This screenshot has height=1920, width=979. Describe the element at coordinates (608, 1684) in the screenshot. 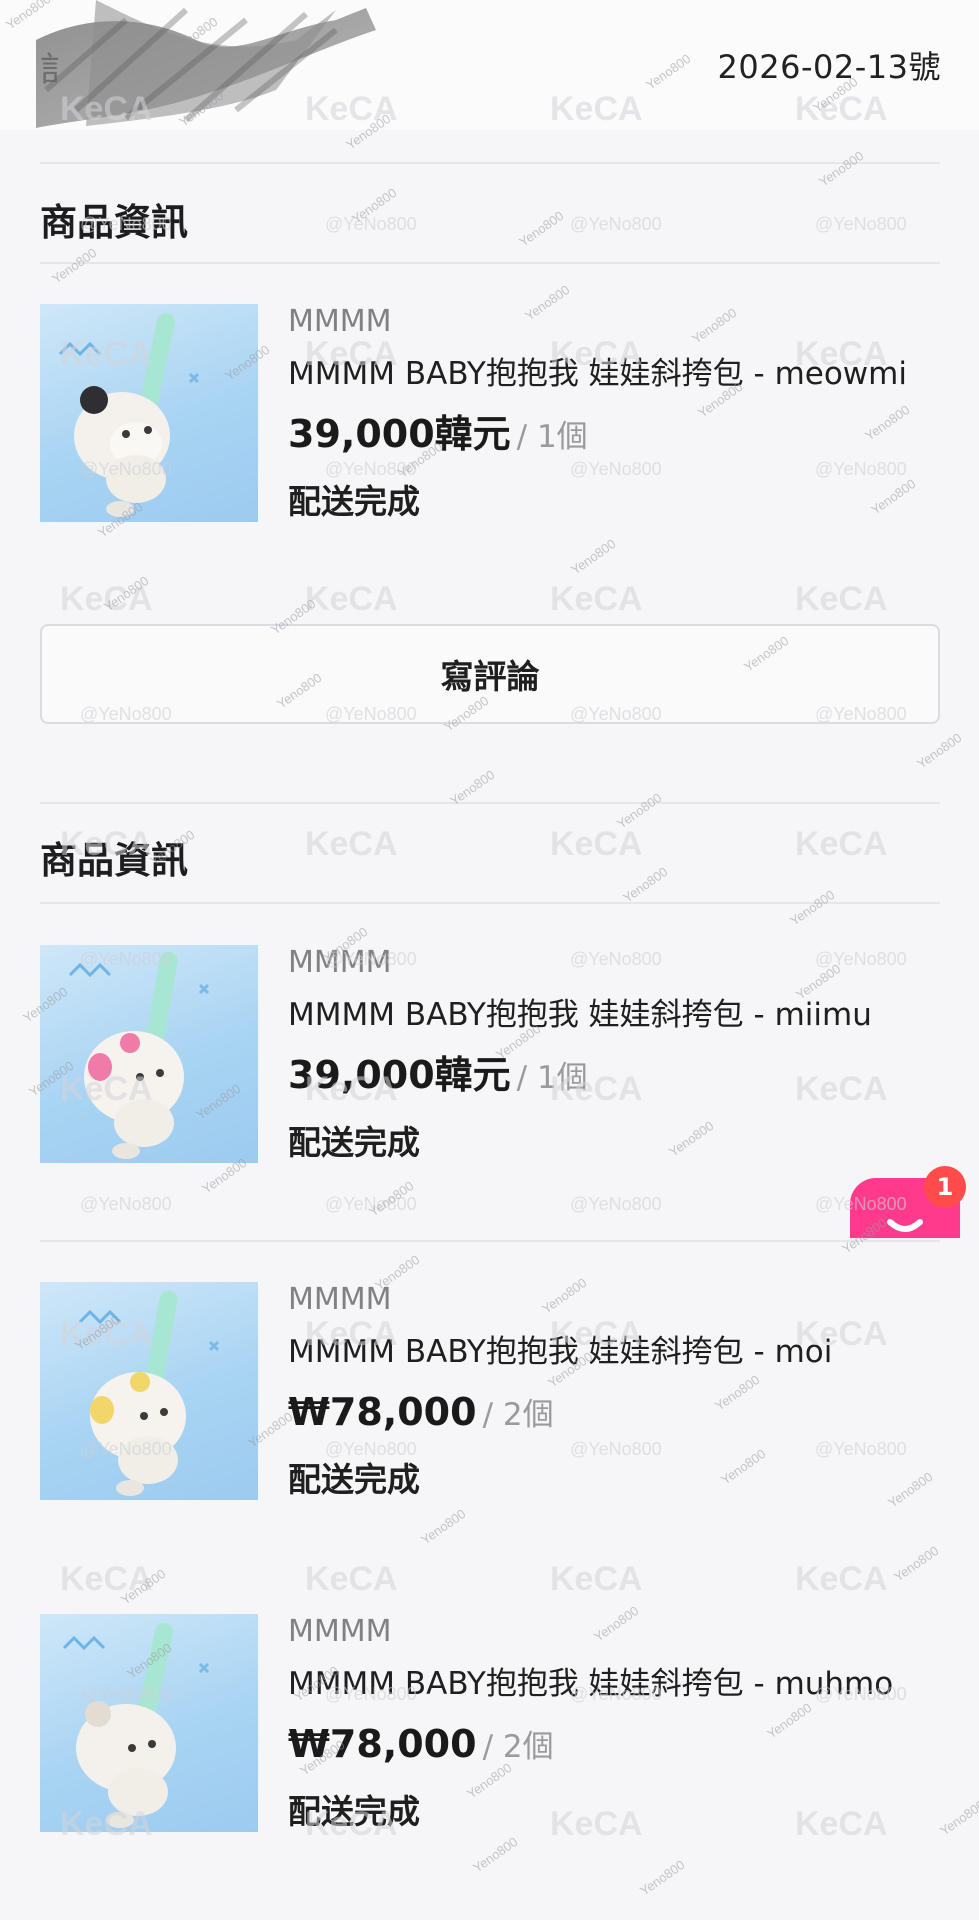

I see `product-name: MMMM BABY抱抱我 娃娃斜挎包 - muhmo` at that location.